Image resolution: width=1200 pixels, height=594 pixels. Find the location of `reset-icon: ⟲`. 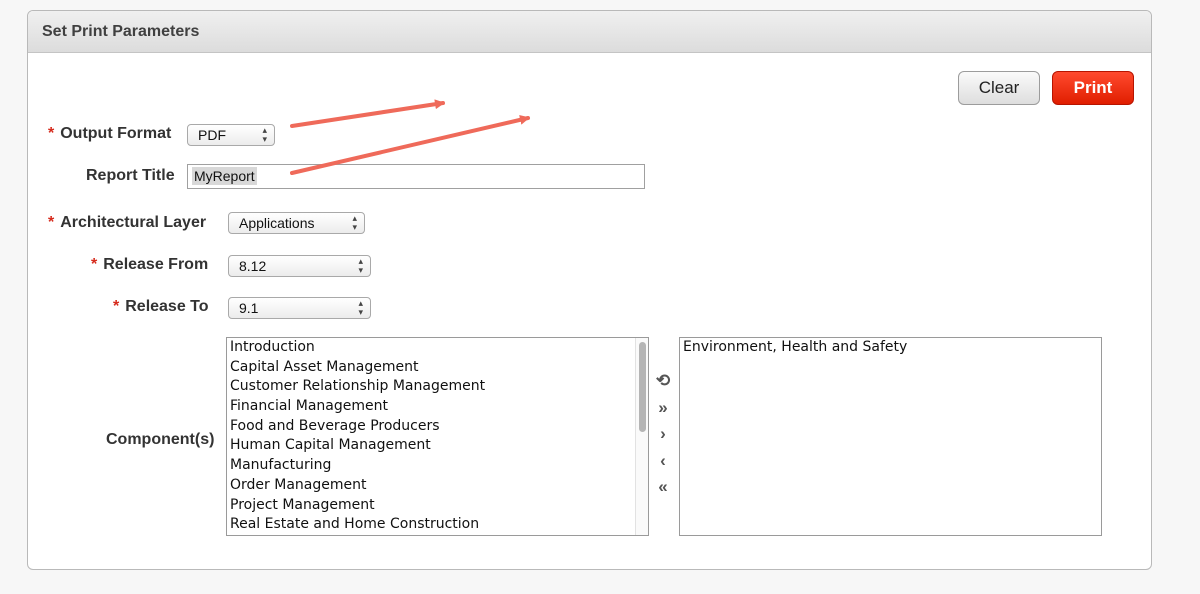

reset-icon: ⟲ is located at coordinates (663, 381).